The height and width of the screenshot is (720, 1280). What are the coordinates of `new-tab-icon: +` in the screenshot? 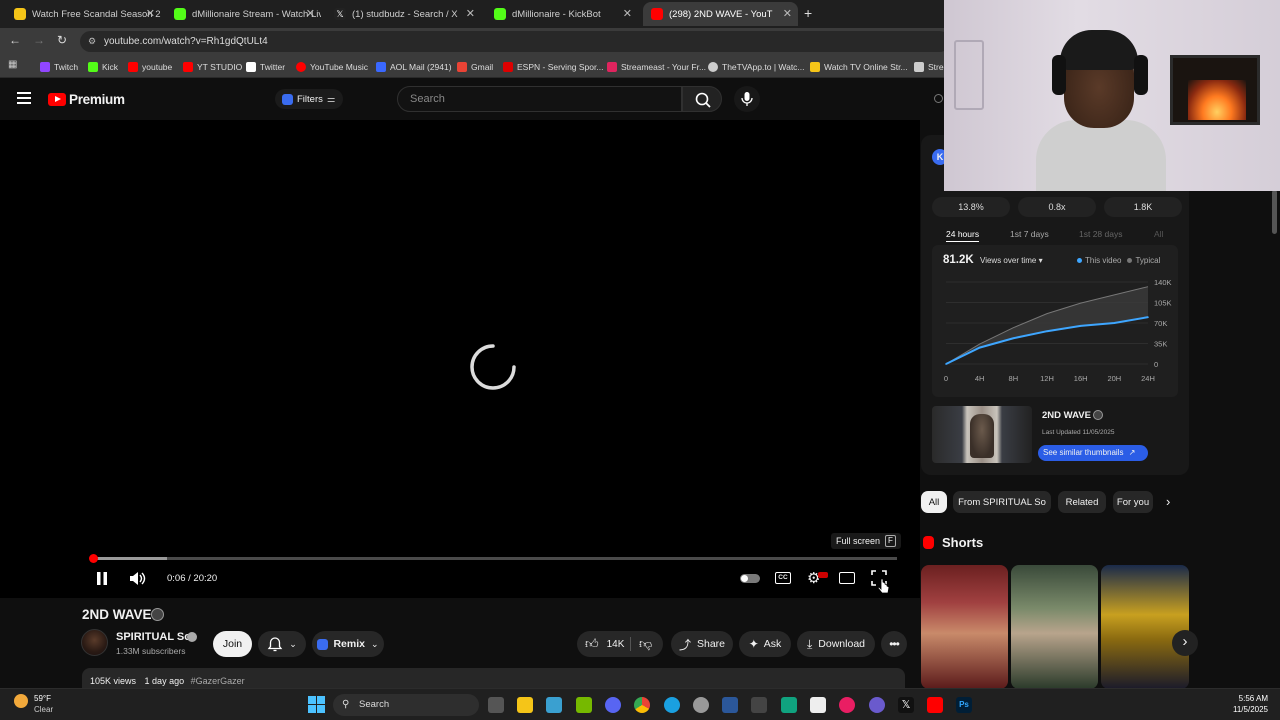 It's located at (808, 13).